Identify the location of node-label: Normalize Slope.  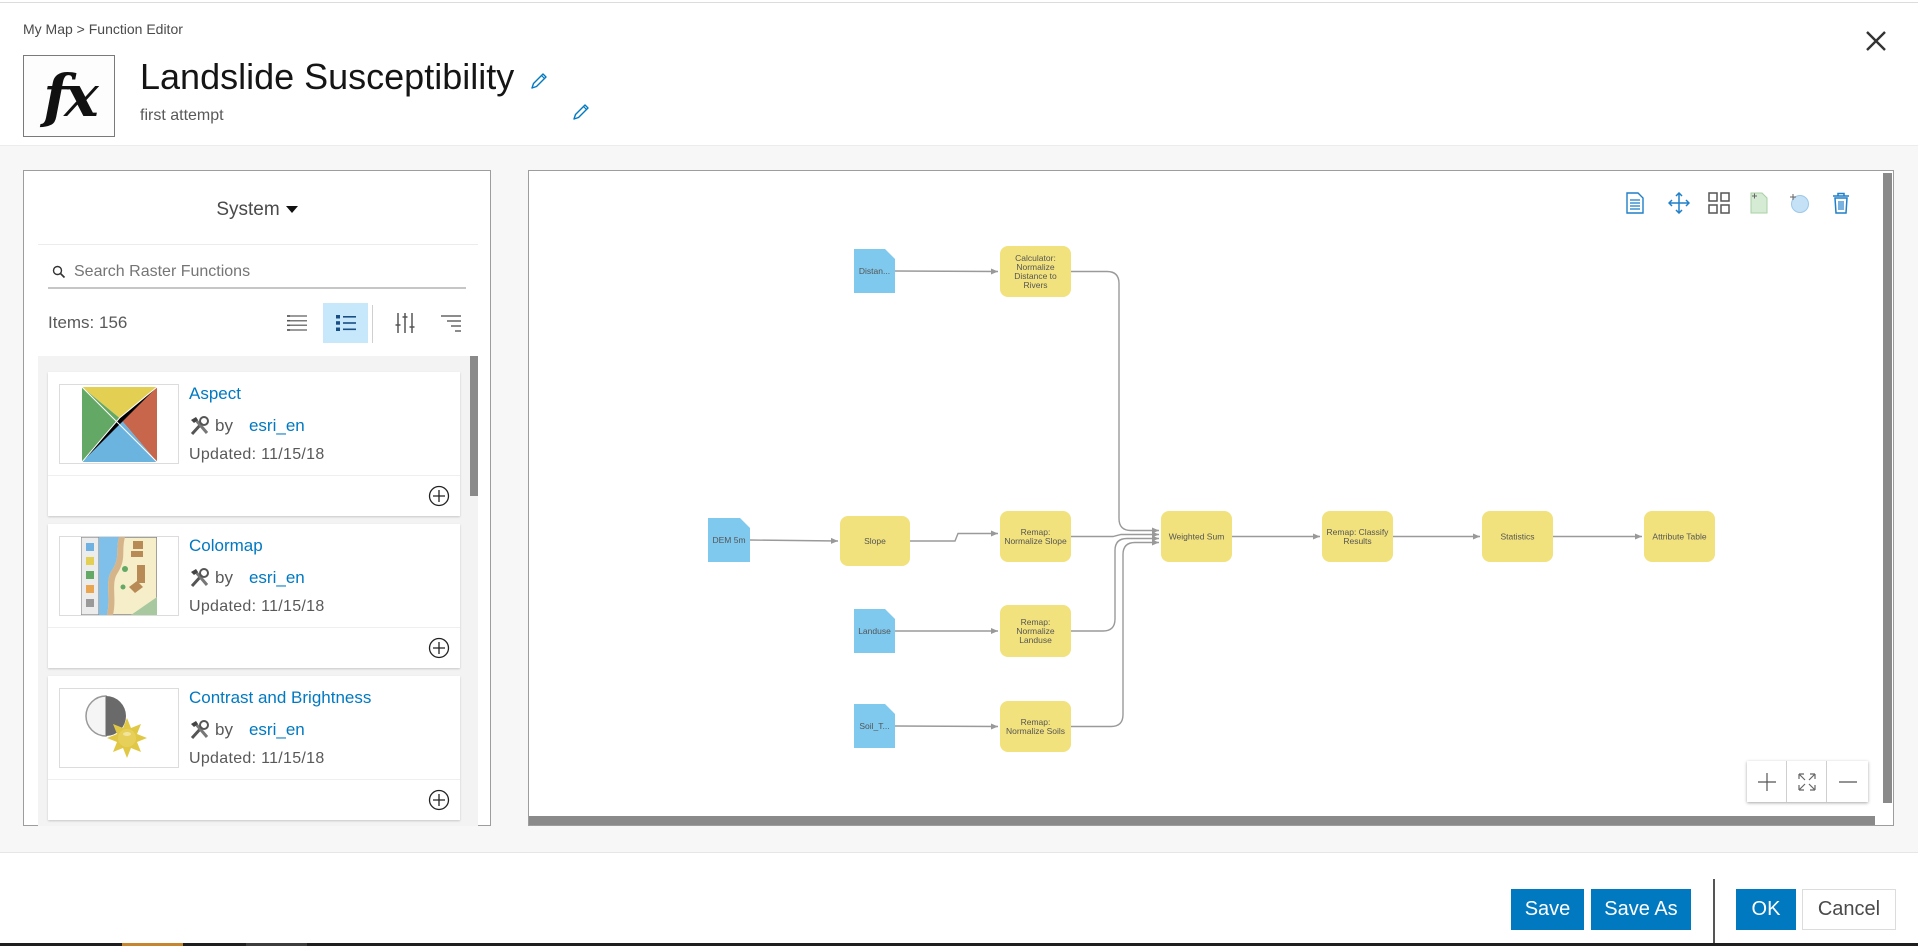
(1035, 541).